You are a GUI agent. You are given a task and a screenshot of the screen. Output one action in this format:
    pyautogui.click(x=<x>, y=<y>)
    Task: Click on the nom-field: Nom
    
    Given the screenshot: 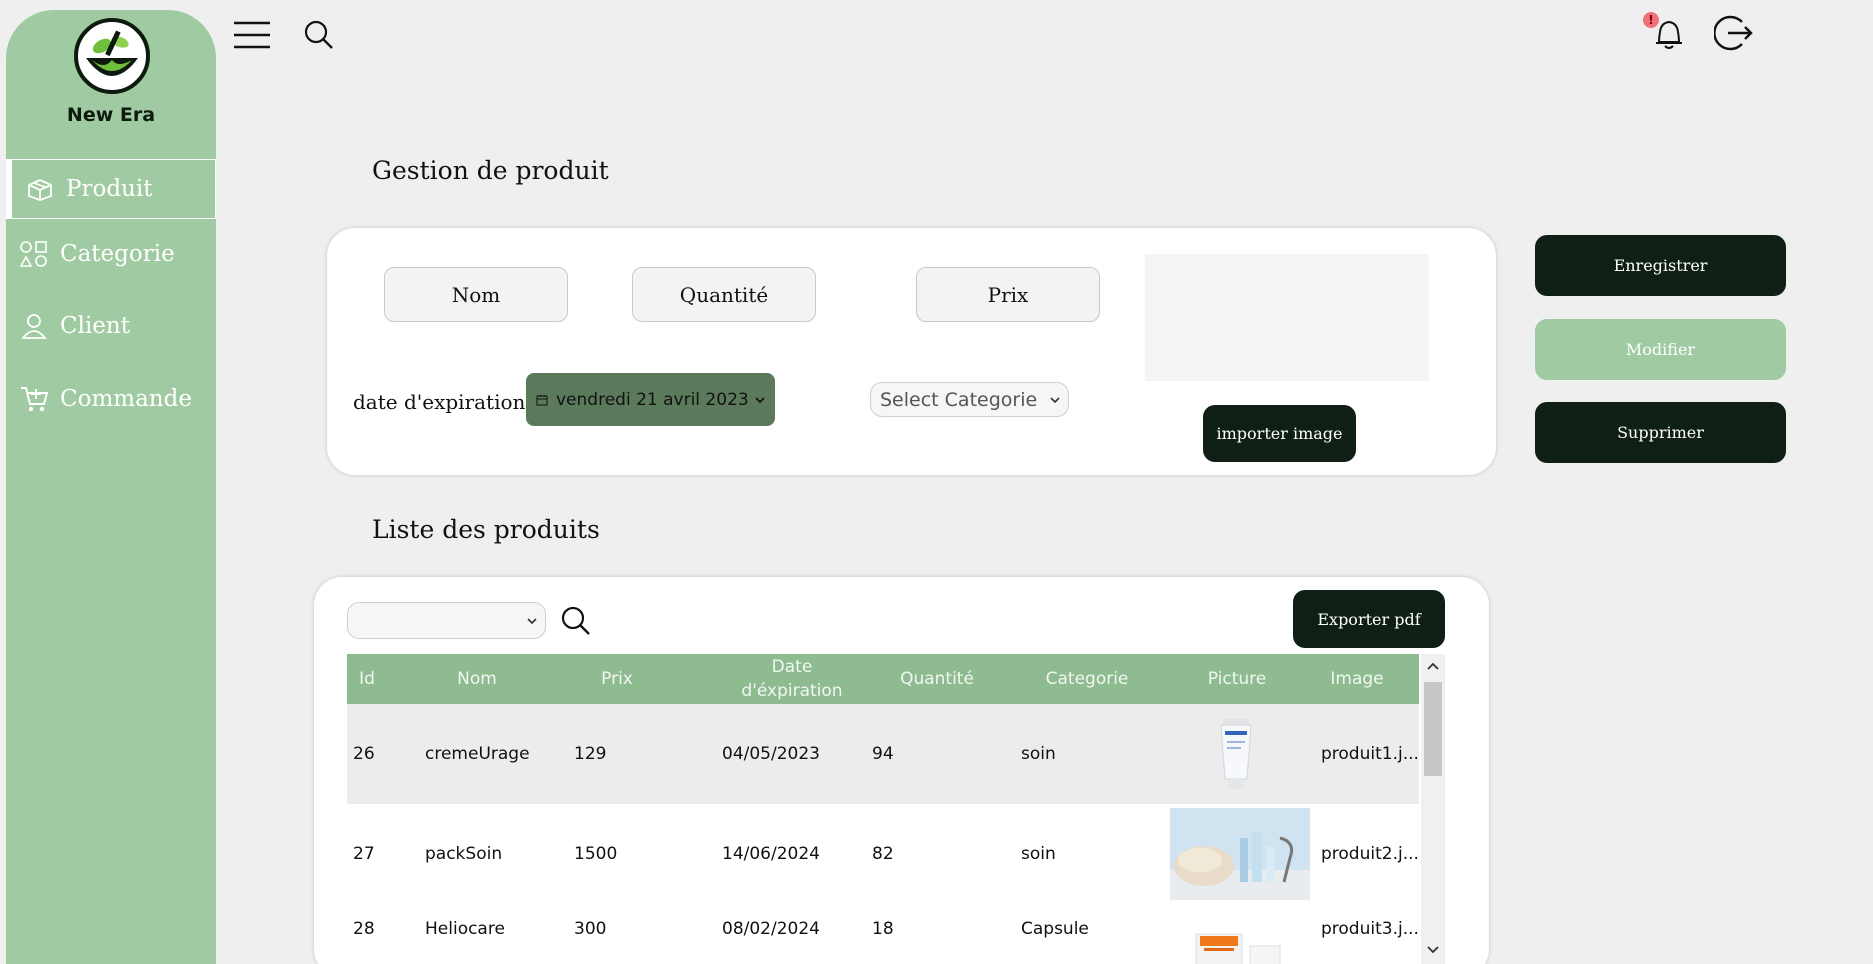 What is the action you would take?
    pyautogui.click(x=476, y=294)
    